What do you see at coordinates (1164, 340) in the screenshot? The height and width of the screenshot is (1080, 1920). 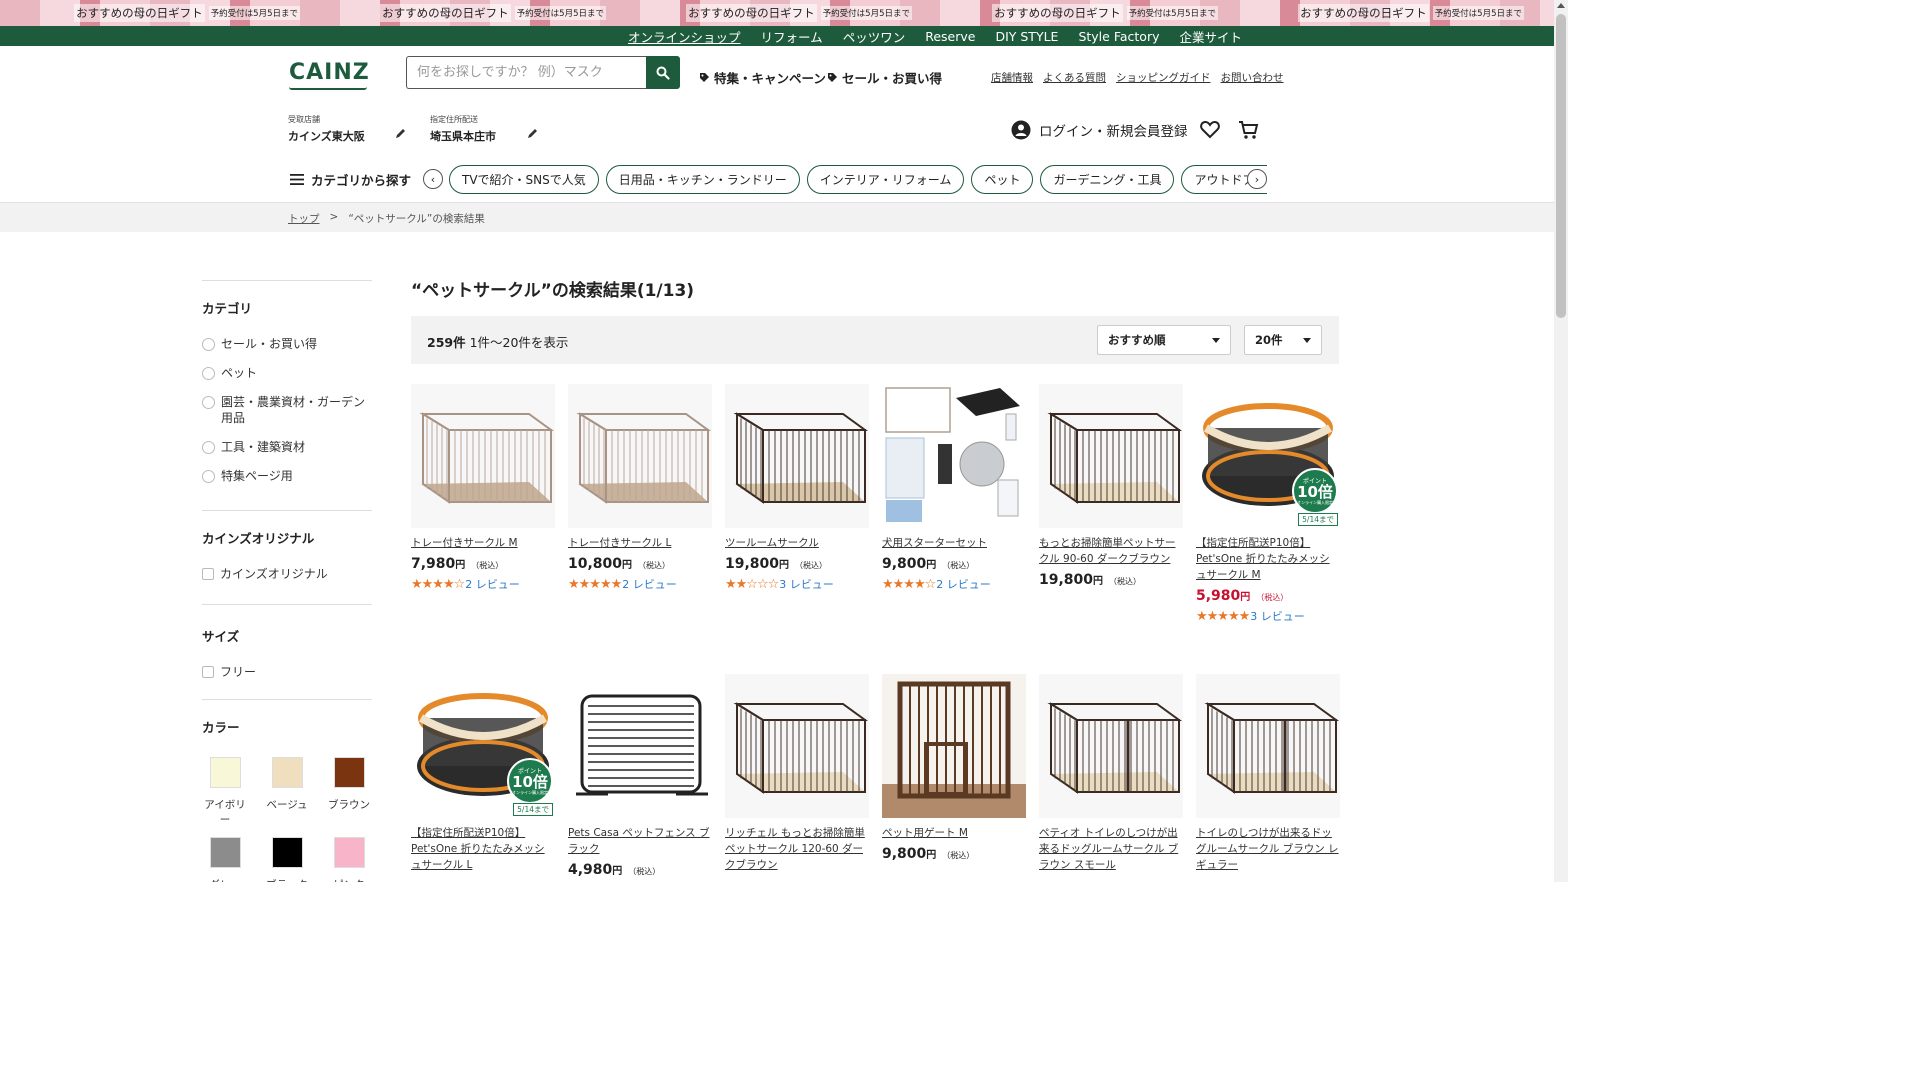 I see `sort-select: おすすめ順` at bounding box center [1164, 340].